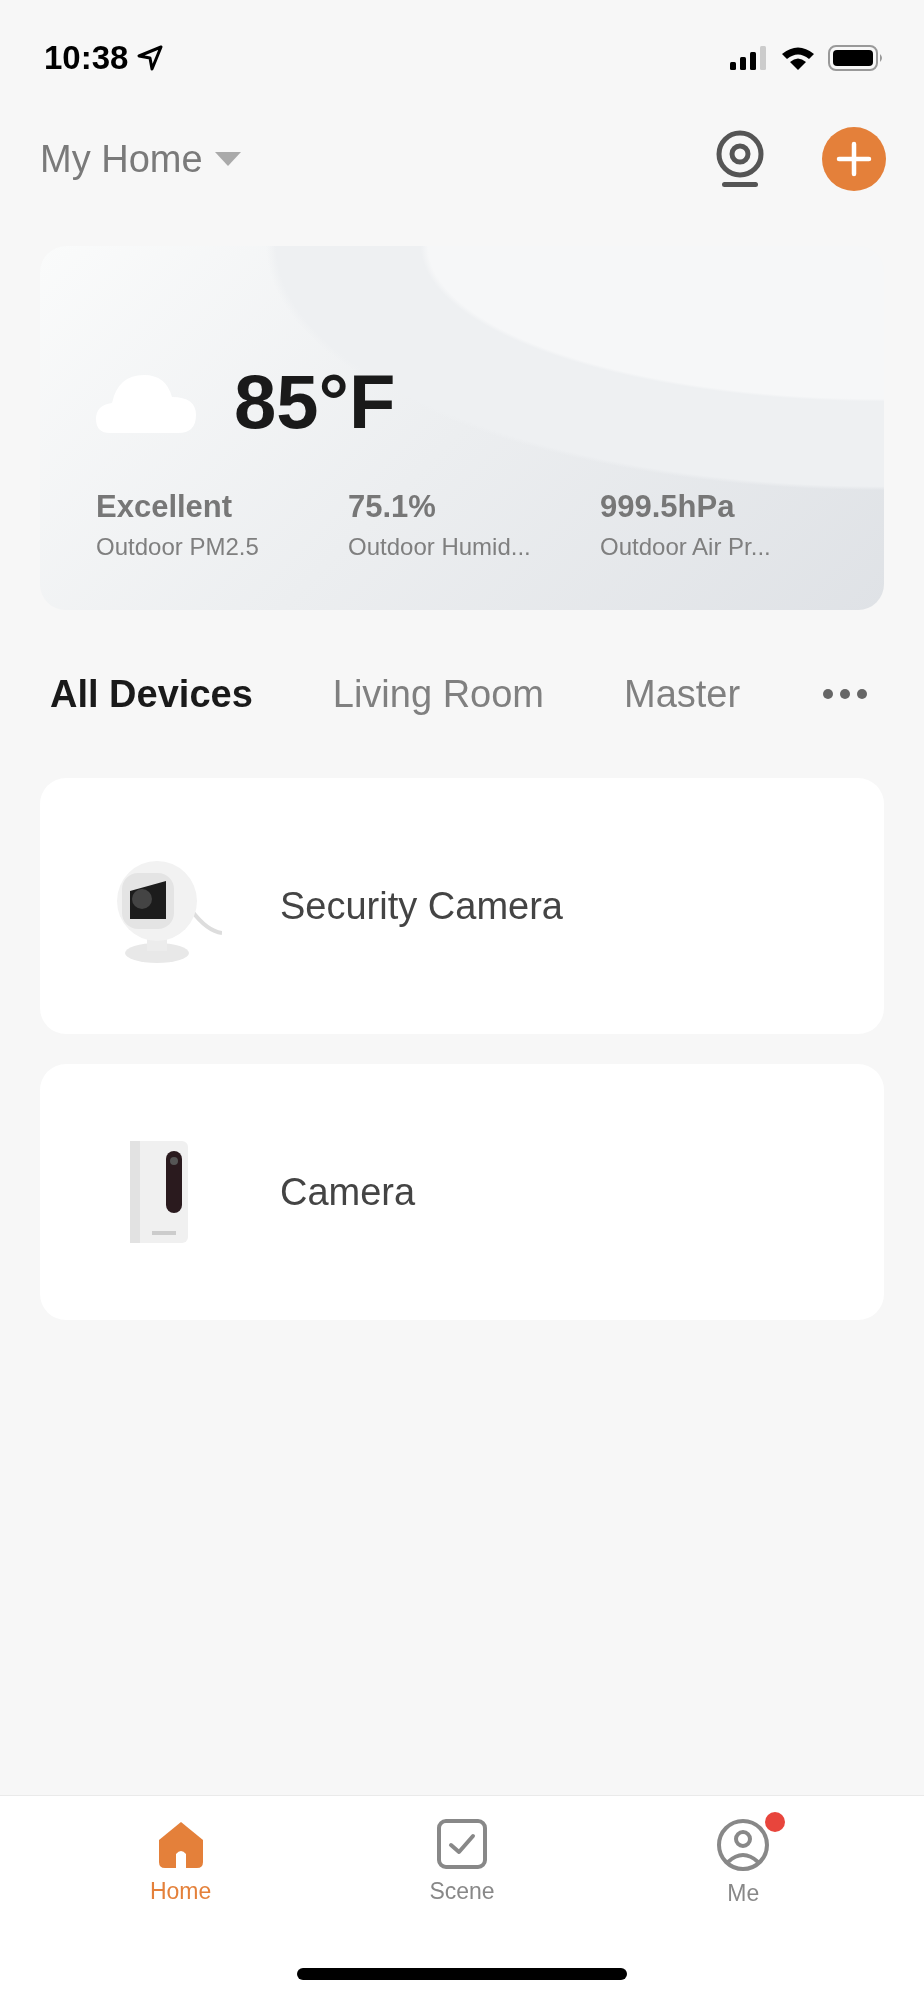 This screenshot has width=924, height=2000. I want to click on stat-value: Excellent, so click(164, 507).